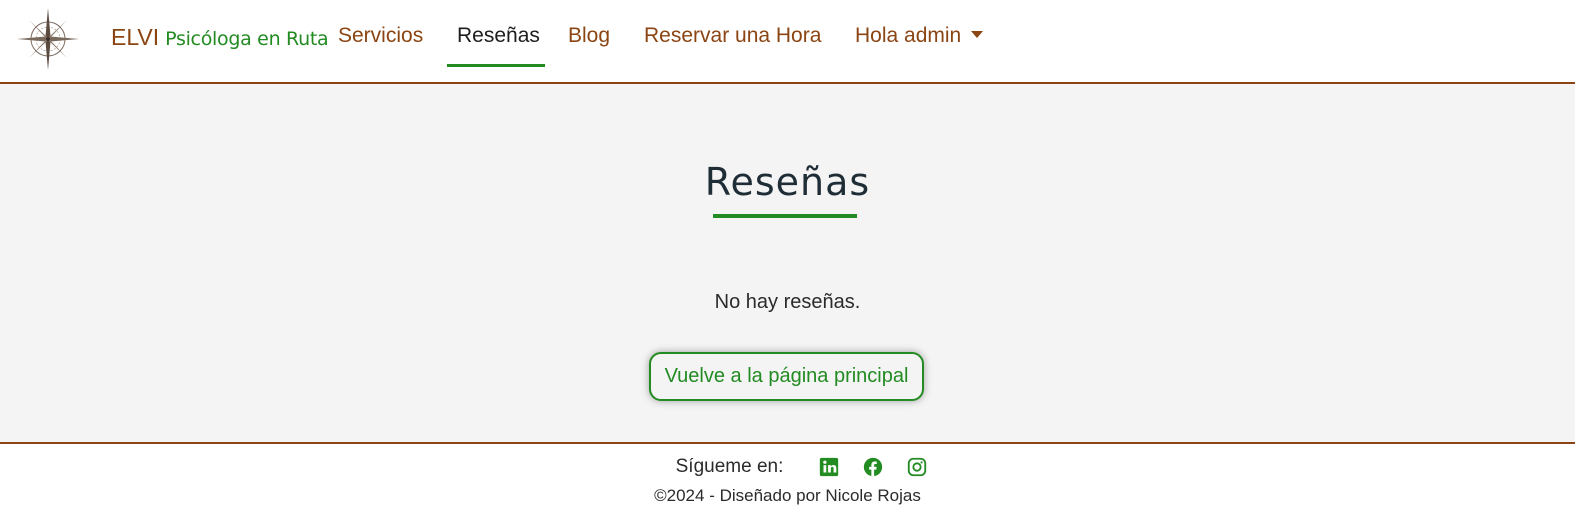 This screenshot has height=510, width=1575. I want to click on compass-logo-icon, so click(48, 39).